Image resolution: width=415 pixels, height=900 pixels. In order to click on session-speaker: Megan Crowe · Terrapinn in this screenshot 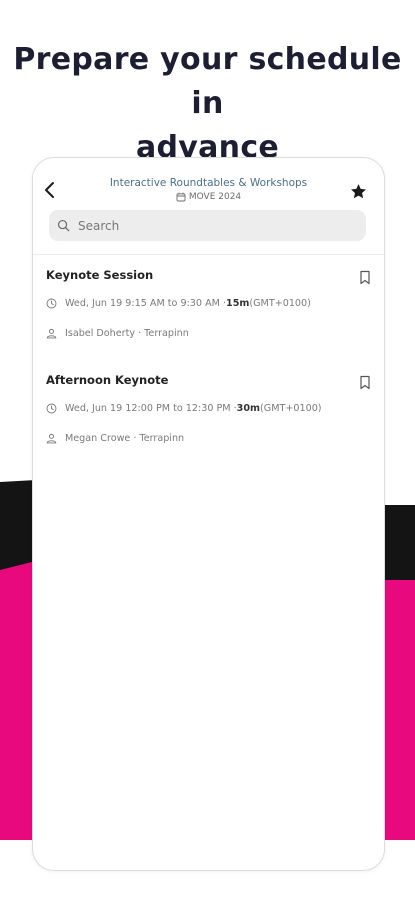, I will do `click(125, 438)`.